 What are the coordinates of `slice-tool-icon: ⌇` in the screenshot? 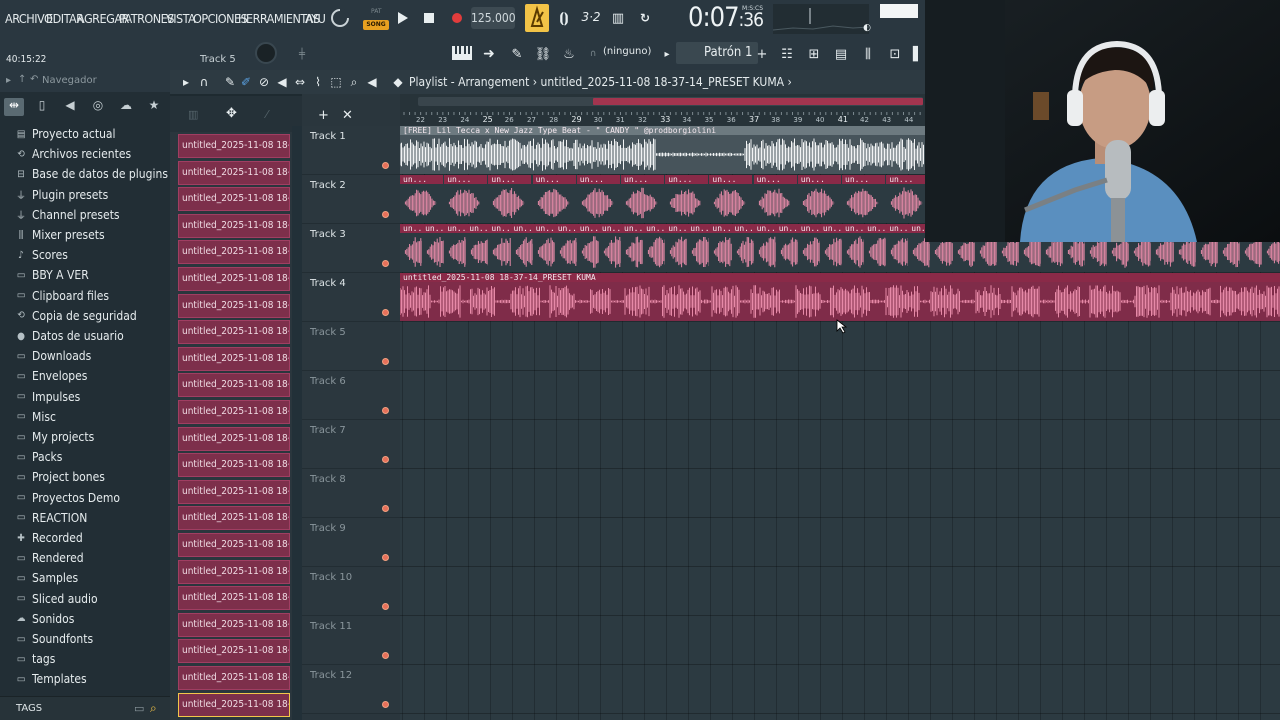 It's located at (318, 82).